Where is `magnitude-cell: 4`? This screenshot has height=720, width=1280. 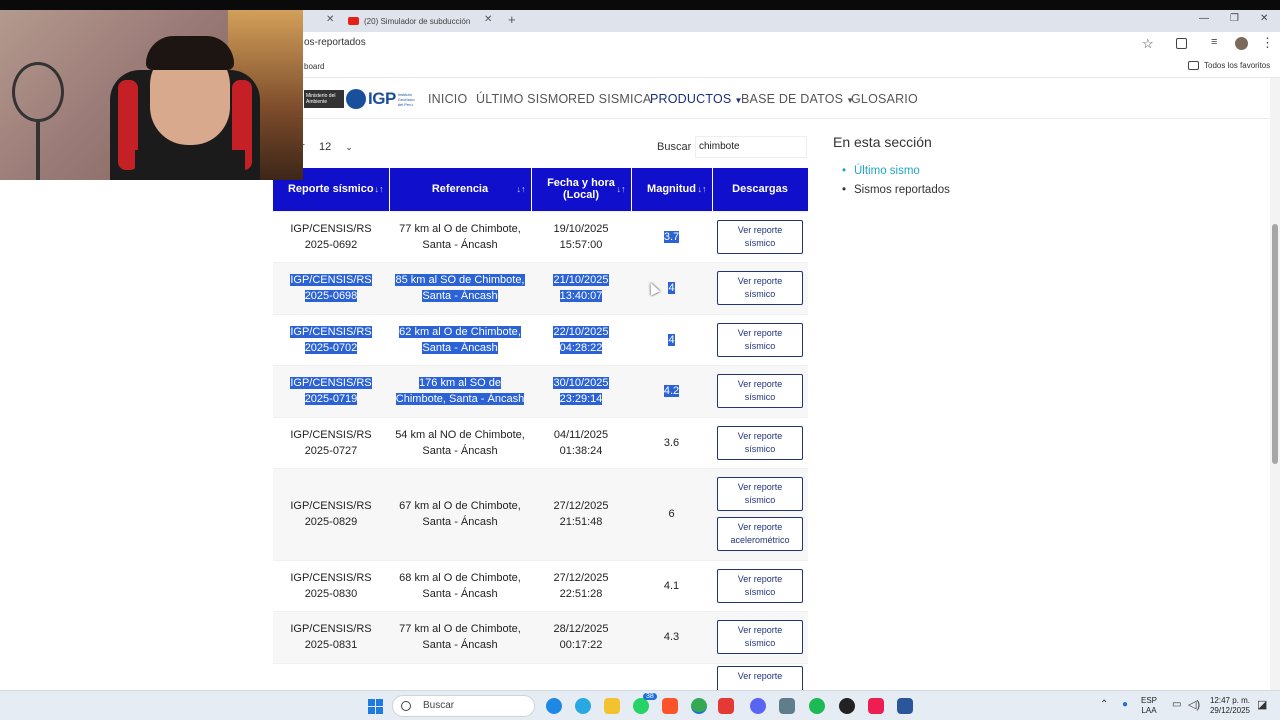 magnitude-cell: 4 is located at coordinates (671, 287).